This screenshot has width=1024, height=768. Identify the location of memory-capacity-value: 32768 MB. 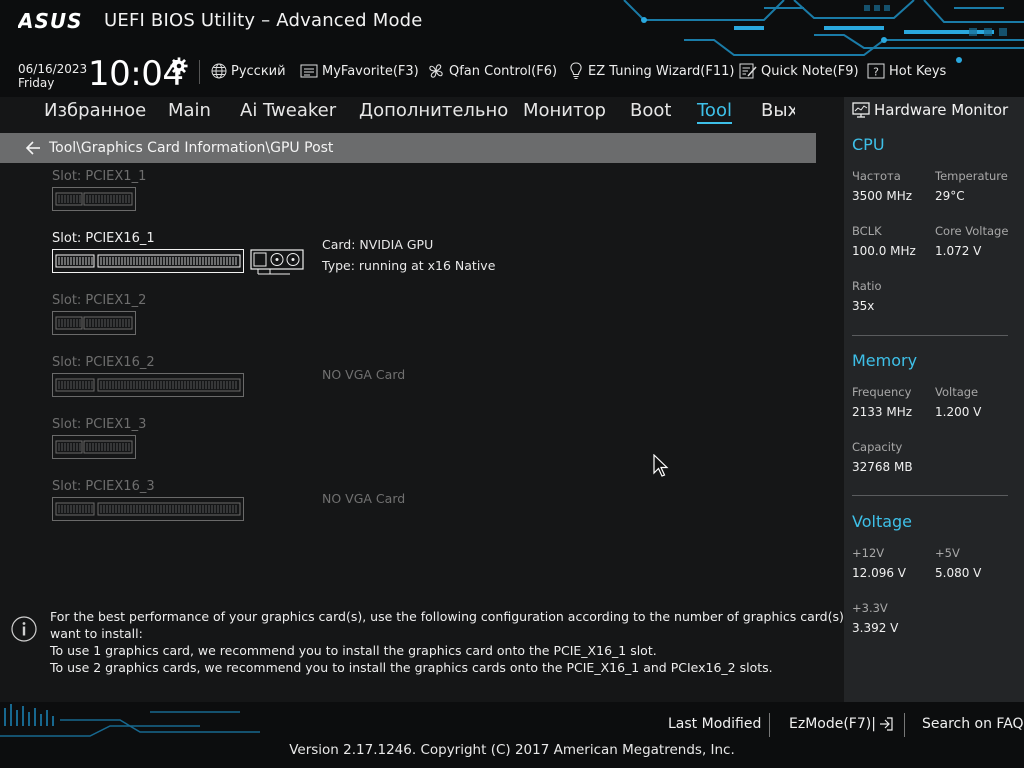
(882, 467).